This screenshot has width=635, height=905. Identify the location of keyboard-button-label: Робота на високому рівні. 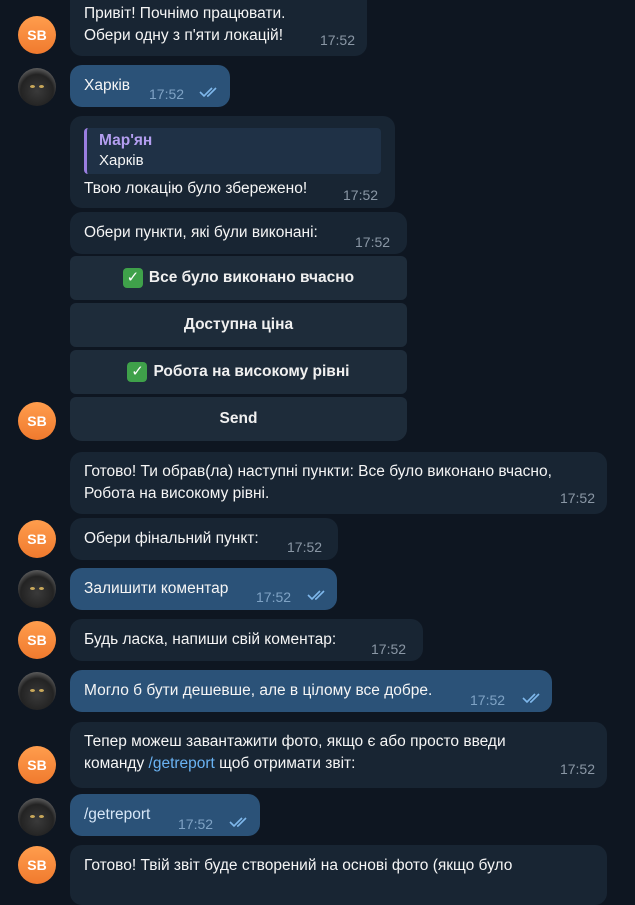
(251, 371).